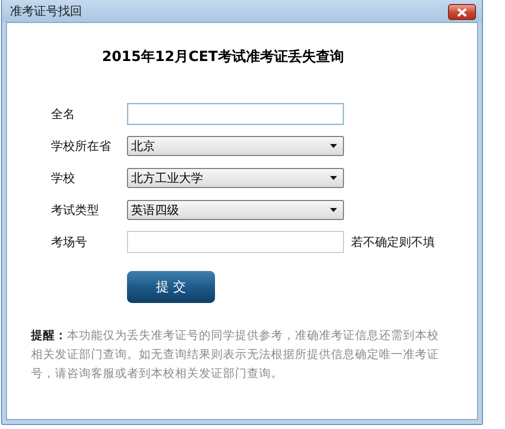 This screenshot has height=429, width=505. Describe the element at coordinates (63, 178) in the screenshot. I see `field-label: 学校` at that location.